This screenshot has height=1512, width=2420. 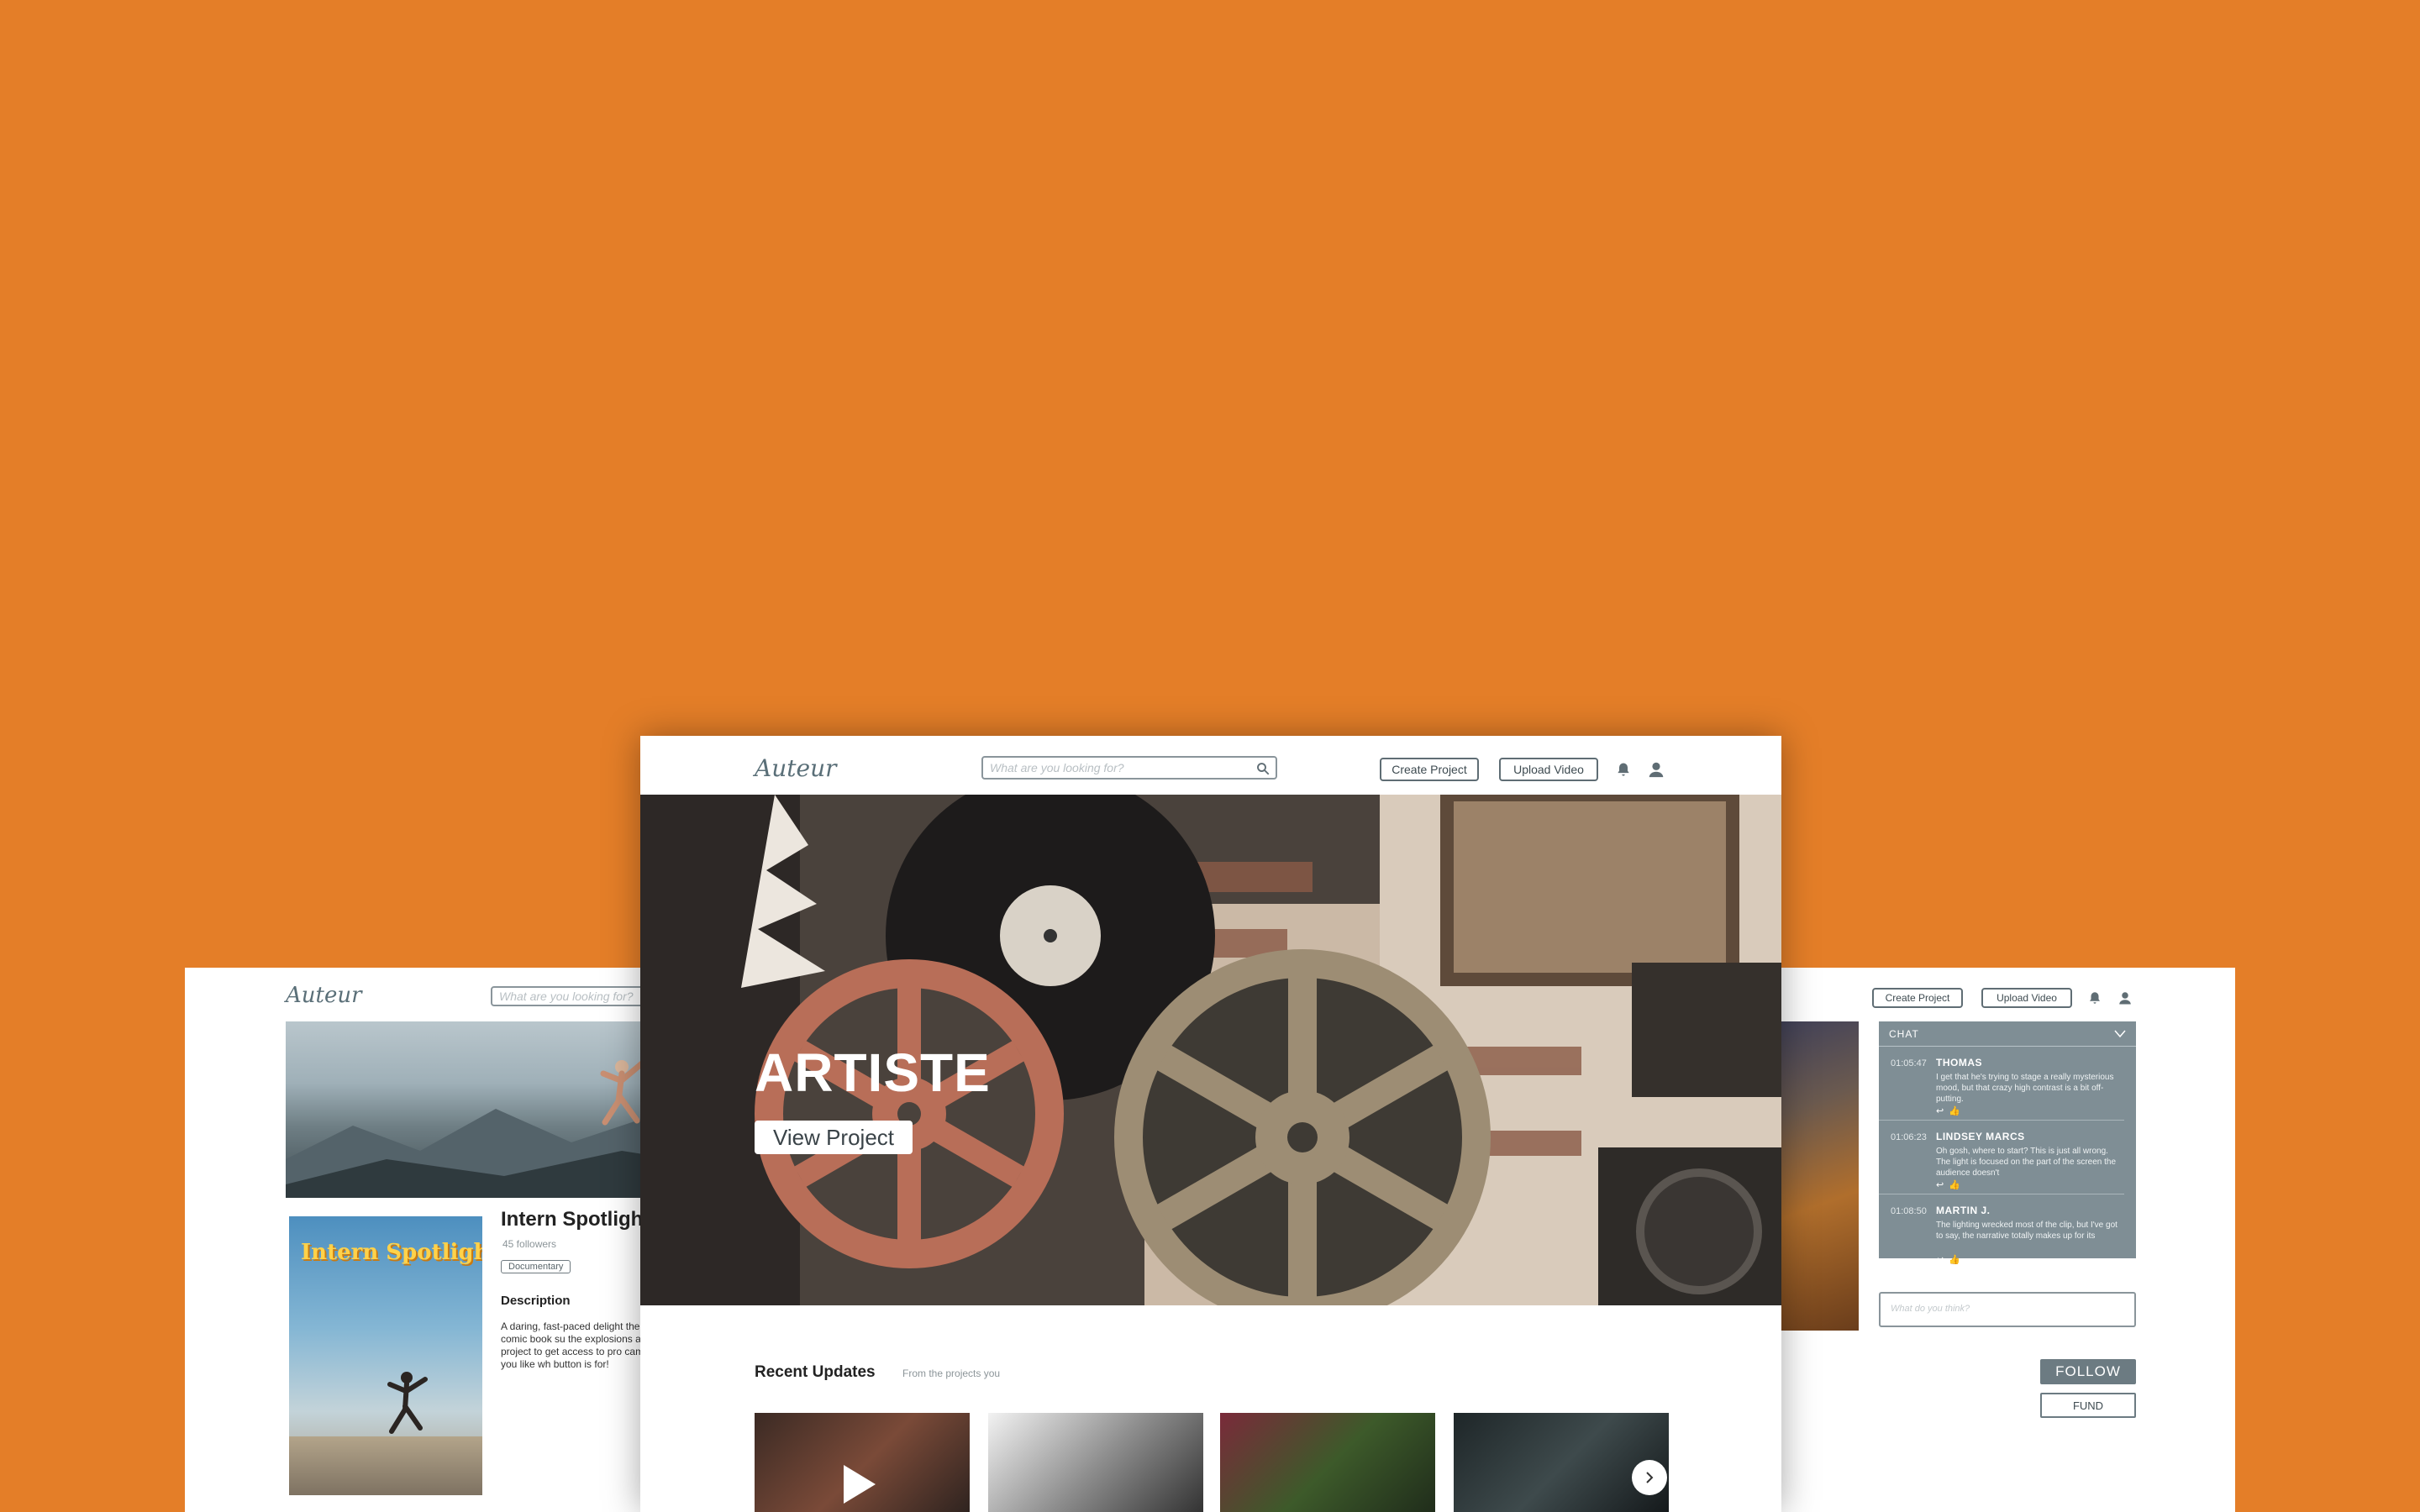 What do you see at coordinates (1904, 1033) in the screenshot?
I see `chat-title: CHAT` at bounding box center [1904, 1033].